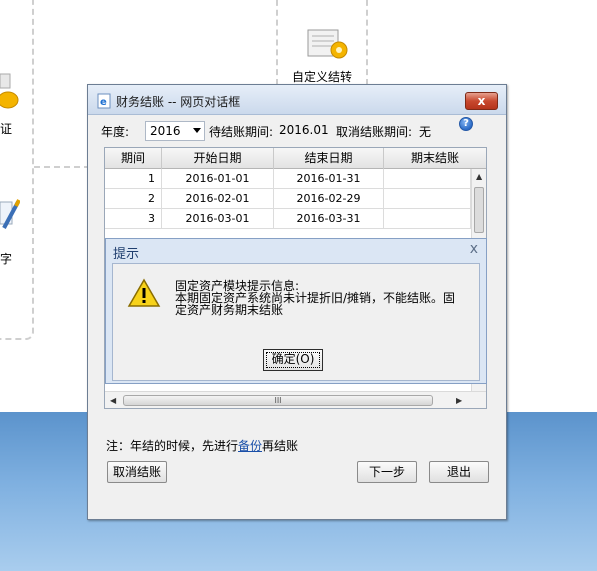  Describe the element at coordinates (133, 219) in the screenshot. I see `cell-period: 3` at that location.